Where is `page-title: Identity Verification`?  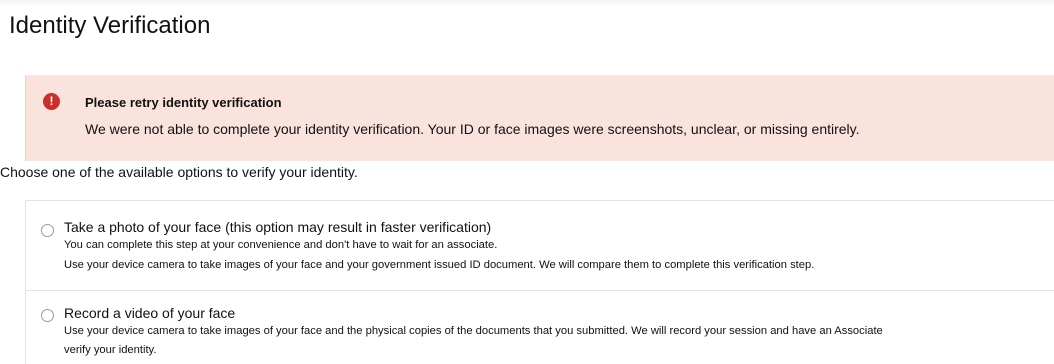
page-title: Identity Verification is located at coordinates (110, 25).